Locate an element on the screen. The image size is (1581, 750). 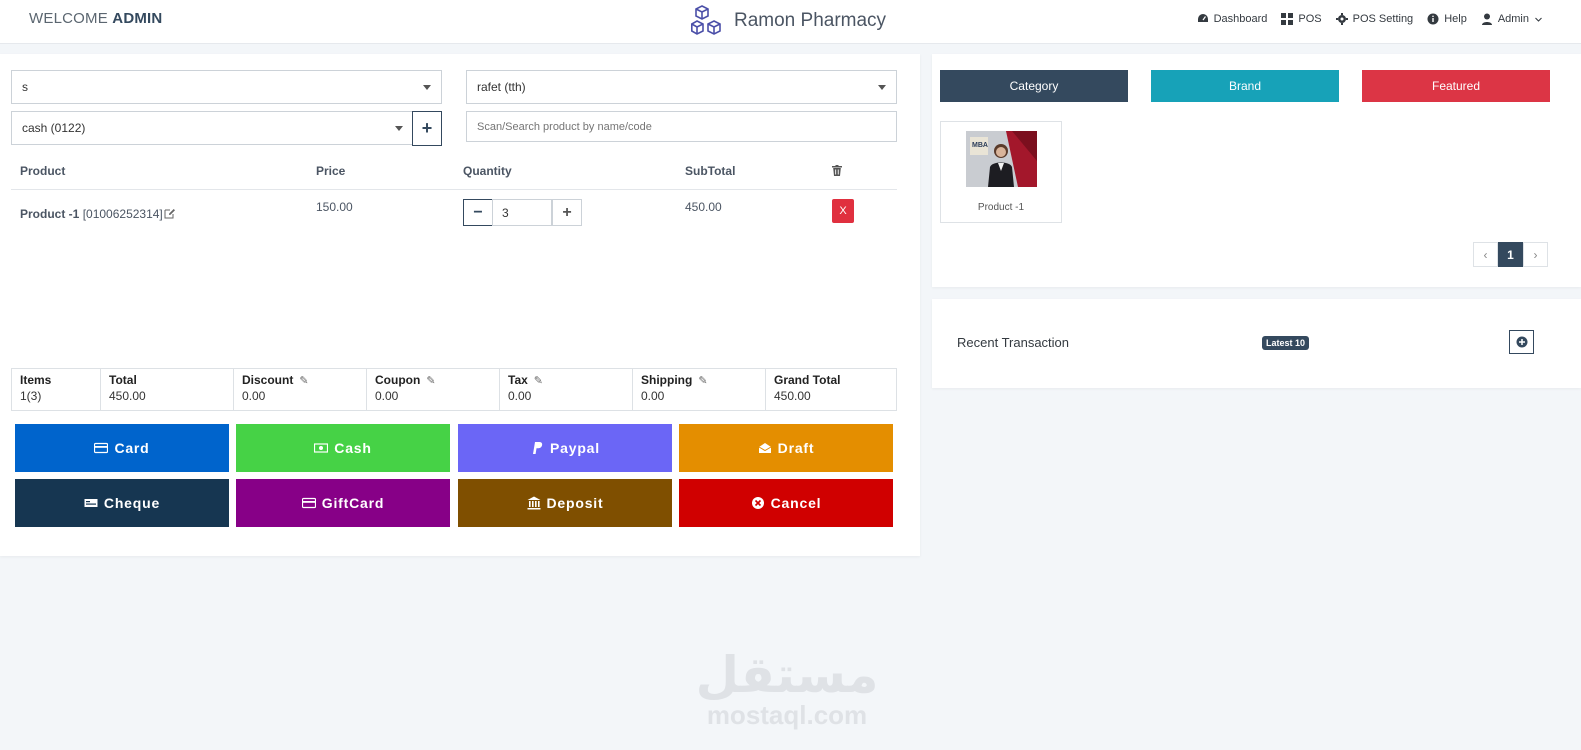
minus-icon: − is located at coordinates (478, 212).